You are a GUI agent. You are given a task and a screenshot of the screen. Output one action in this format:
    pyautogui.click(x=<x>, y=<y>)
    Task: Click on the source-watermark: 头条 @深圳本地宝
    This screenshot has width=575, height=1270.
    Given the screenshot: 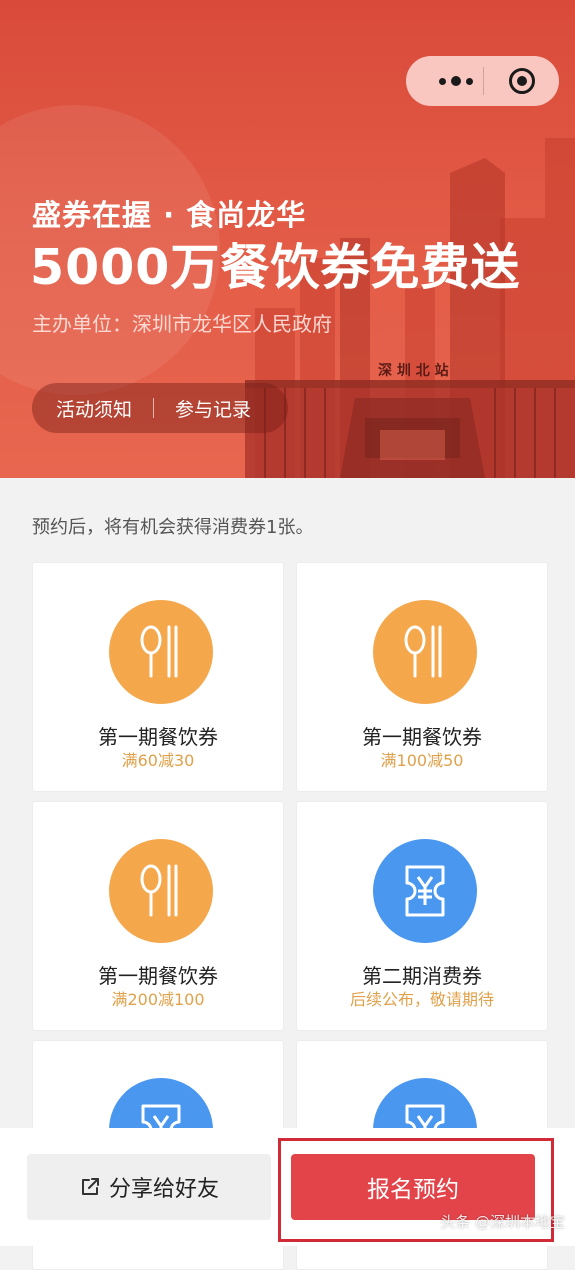 What is the action you would take?
    pyautogui.click(x=502, y=1222)
    